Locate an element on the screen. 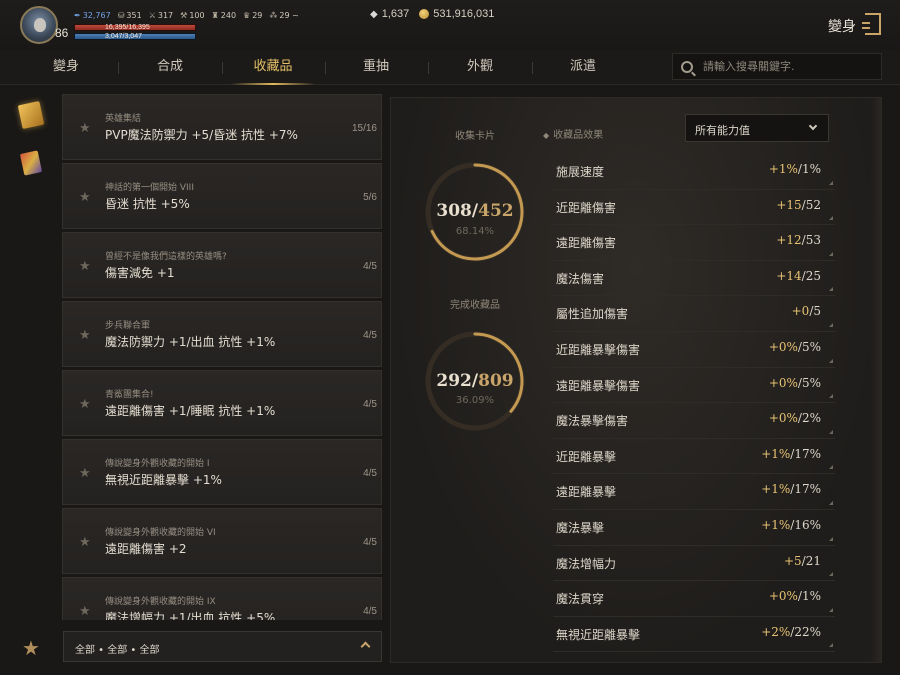  effect-row: 魔法暴擊傷害 +0%/2% is located at coordinates (694, 421).